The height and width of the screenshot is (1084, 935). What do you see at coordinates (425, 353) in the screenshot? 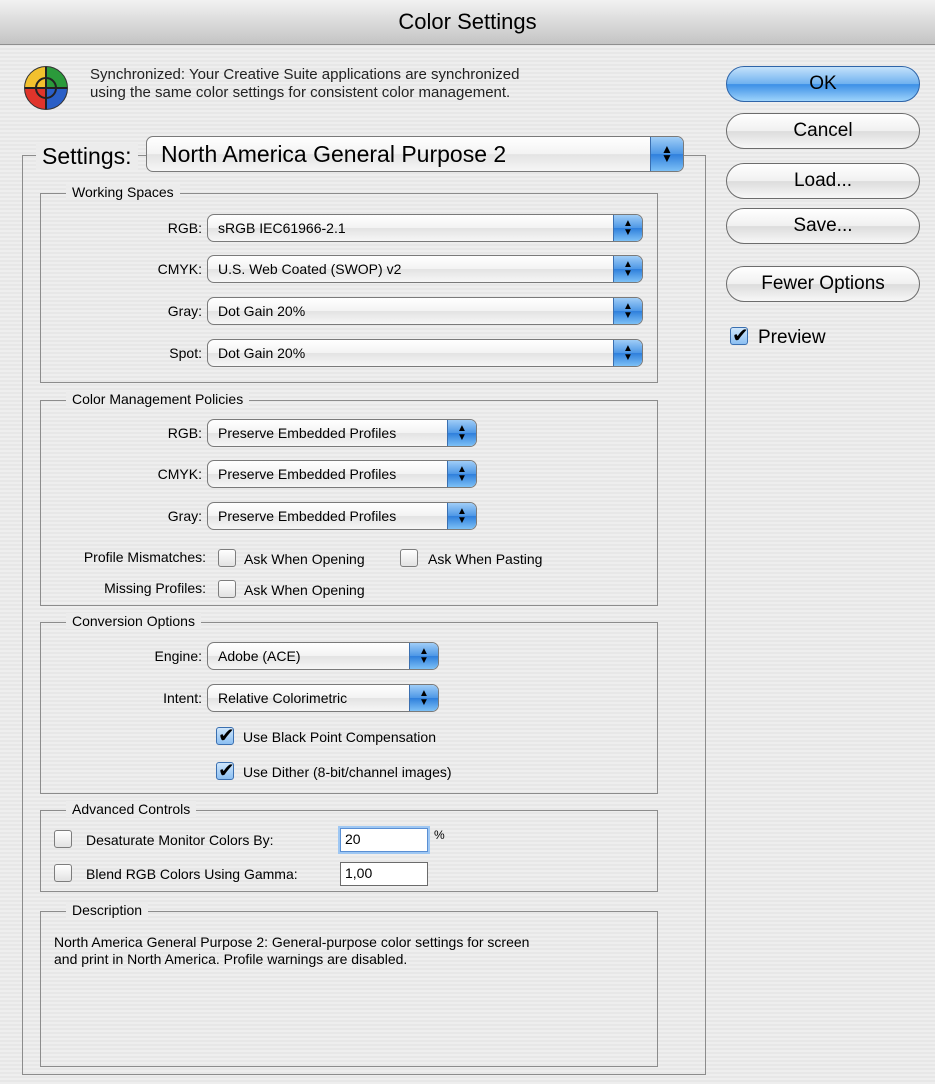
I see `ws-spot-popup: Dot Gain 20% ▲ ▼` at bounding box center [425, 353].